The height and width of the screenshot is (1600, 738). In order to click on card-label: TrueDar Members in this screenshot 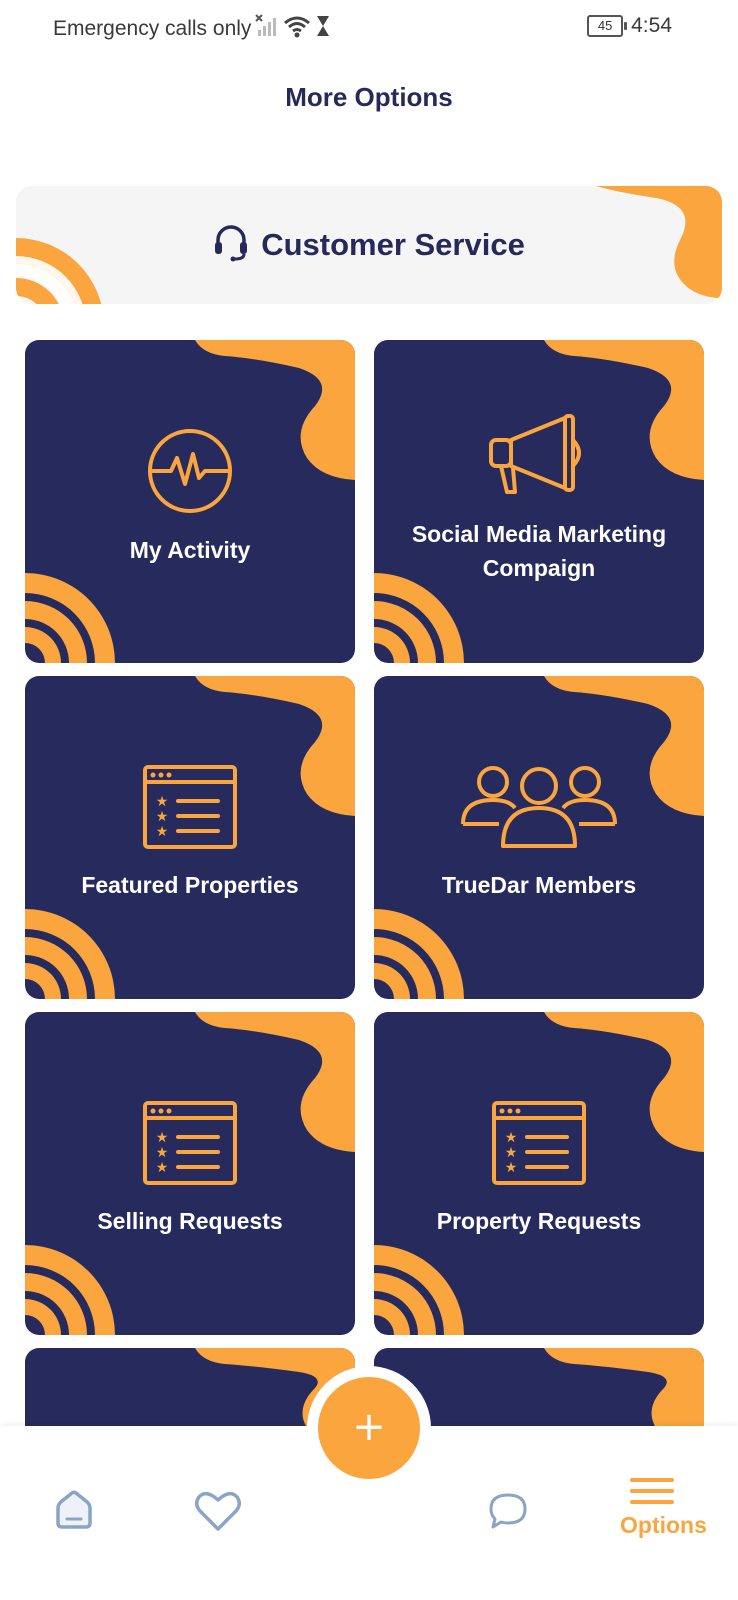, I will do `click(539, 885)`.